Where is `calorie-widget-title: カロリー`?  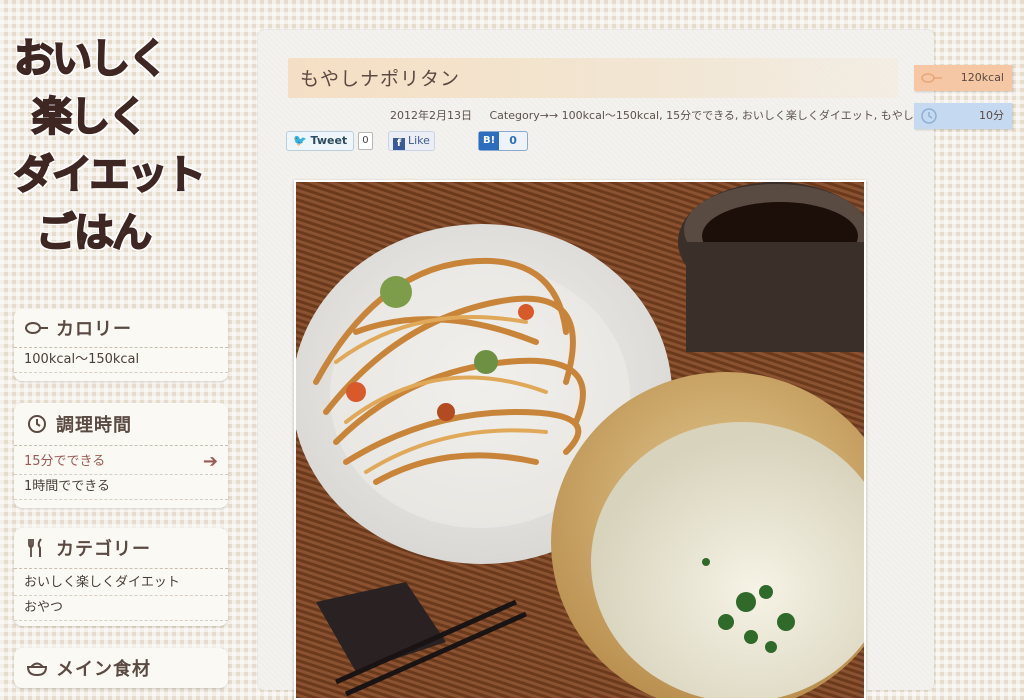 calorie-widget-title: カロリー is located at coordinates (94, 329).